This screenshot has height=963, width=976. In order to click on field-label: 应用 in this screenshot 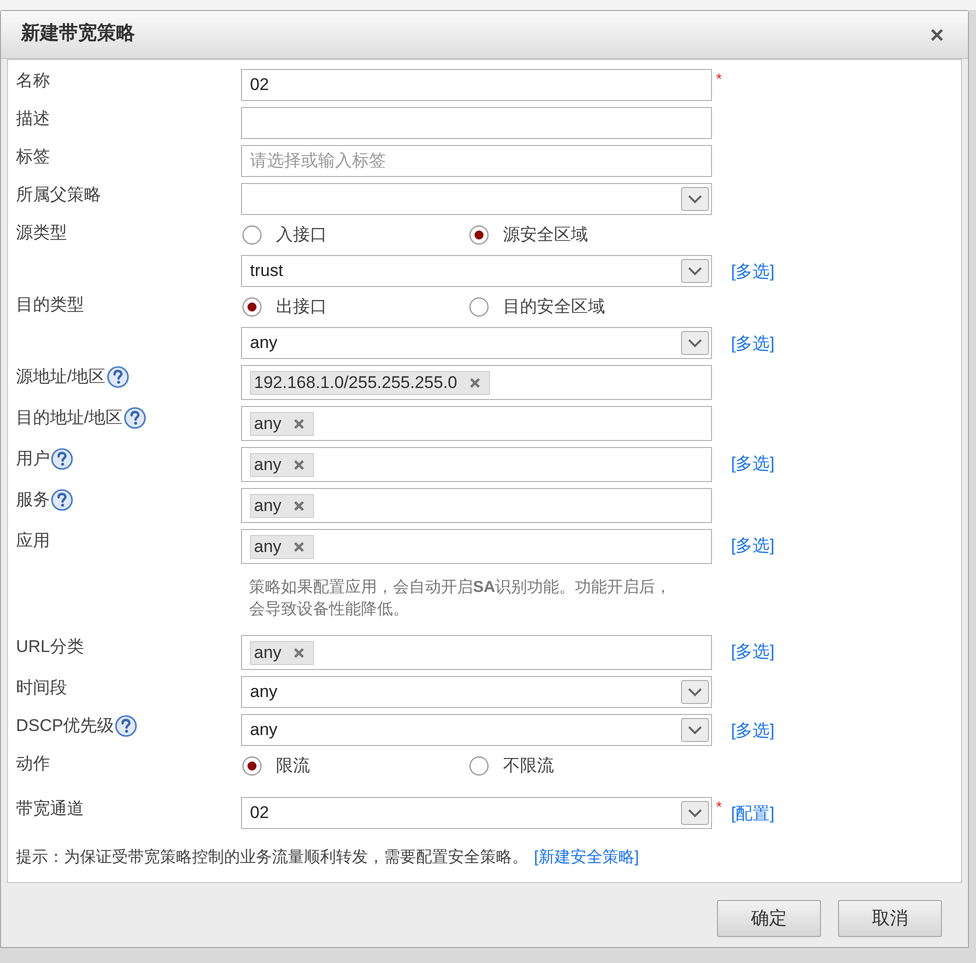, I will do `click(33, 541)`.